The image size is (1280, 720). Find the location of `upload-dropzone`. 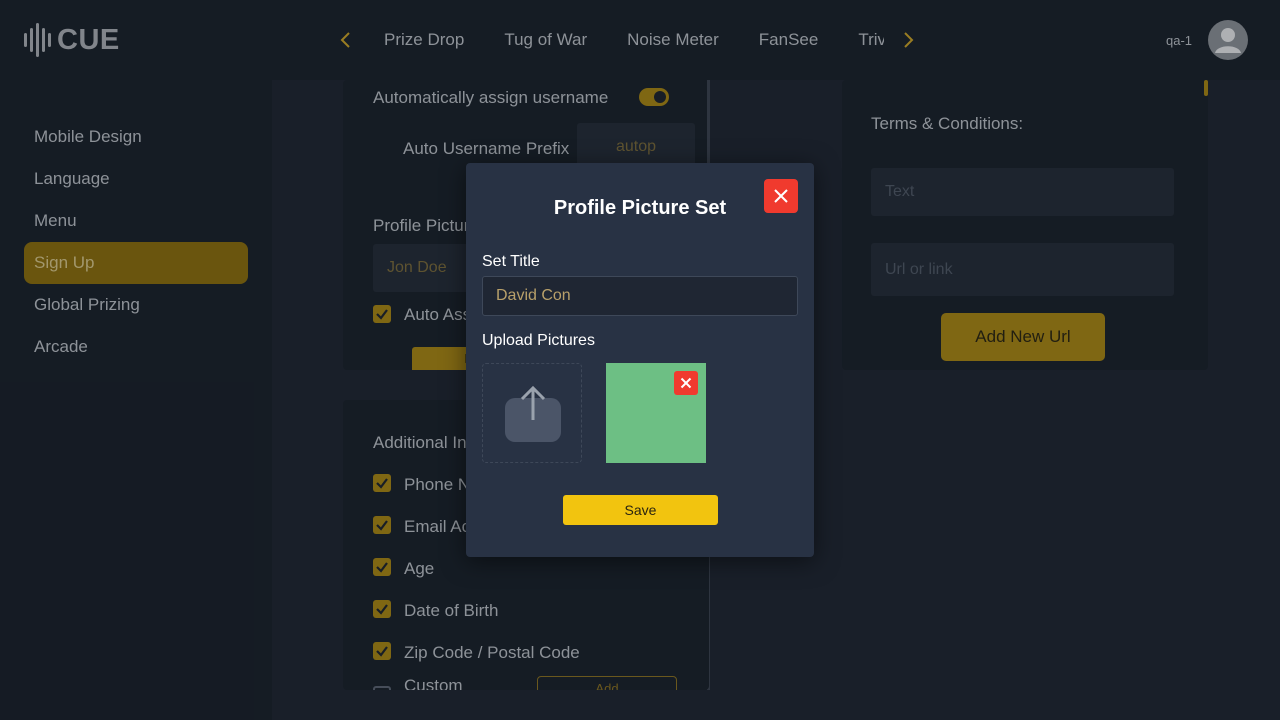

upload-dropzone is located at coordinates (532, 413).